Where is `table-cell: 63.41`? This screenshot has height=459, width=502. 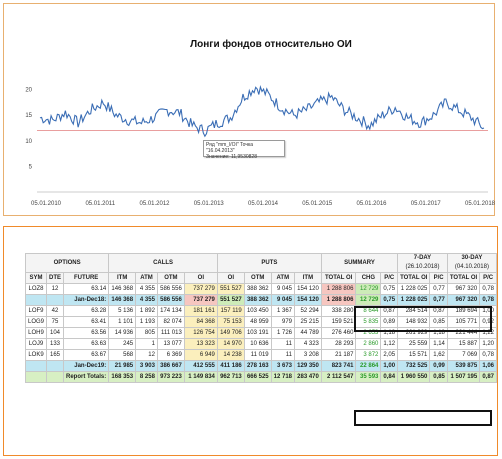 table-cell: 63.41 is located at coordinates (86, 322).